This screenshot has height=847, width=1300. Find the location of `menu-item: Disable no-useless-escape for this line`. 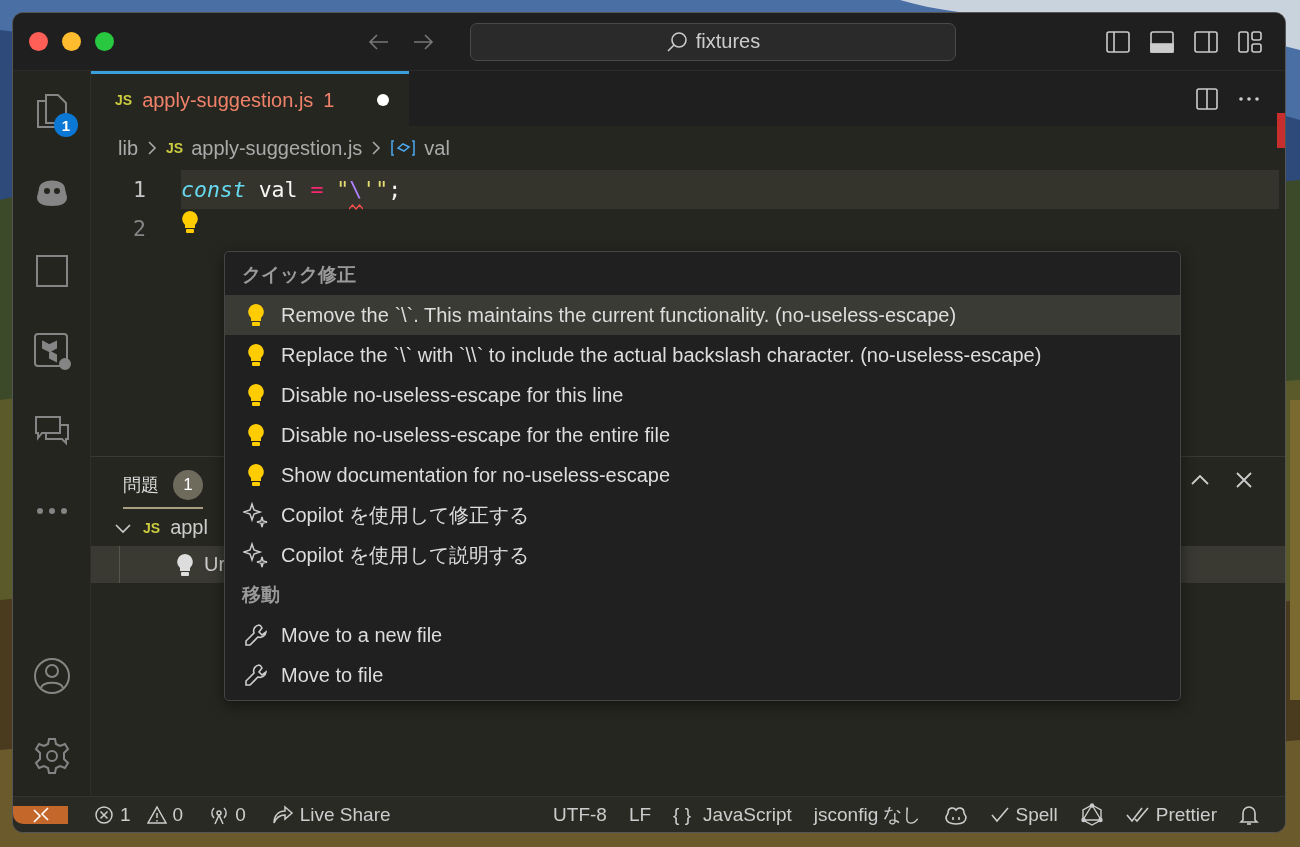

menu-item: Disable no-useless-escape for this line is located at coordinates (702, 395).